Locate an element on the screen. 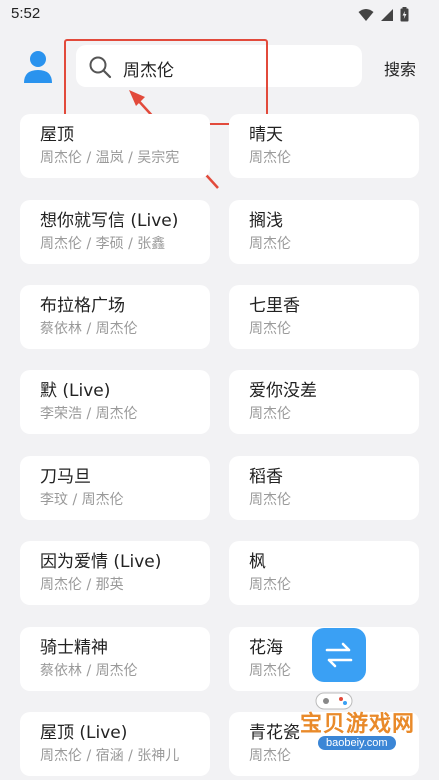  song-title: 默 (Live) is located at coordinates (75, 391).